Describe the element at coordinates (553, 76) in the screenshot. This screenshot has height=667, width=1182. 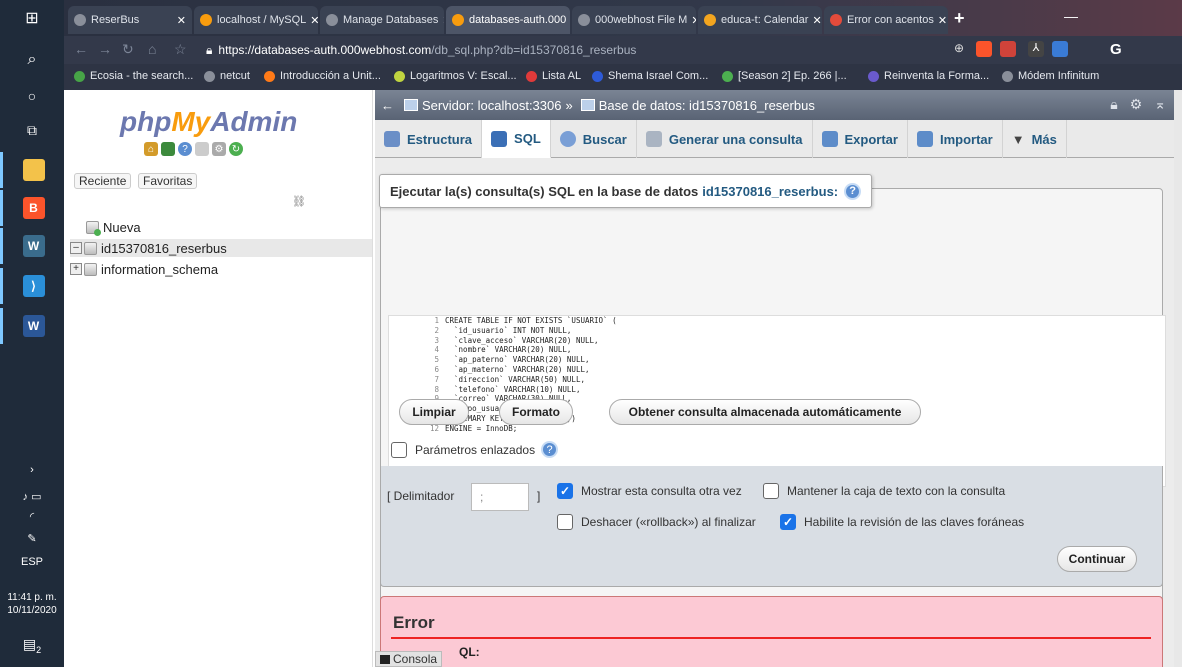
I see `bookmark-item: Lista AL` at that location.